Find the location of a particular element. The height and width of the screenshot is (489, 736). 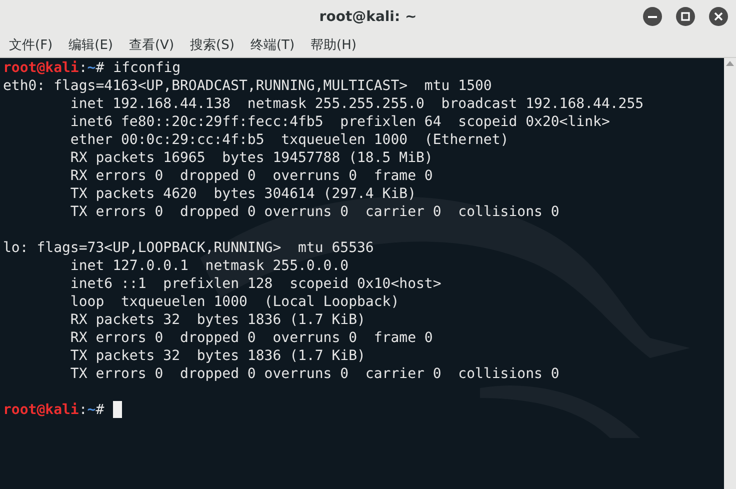

output-line: eth0: flags=4163<UP,BROADCAST,RUNNING,MULTICAST> mtu 1500 is located at coordinates (247, 86).